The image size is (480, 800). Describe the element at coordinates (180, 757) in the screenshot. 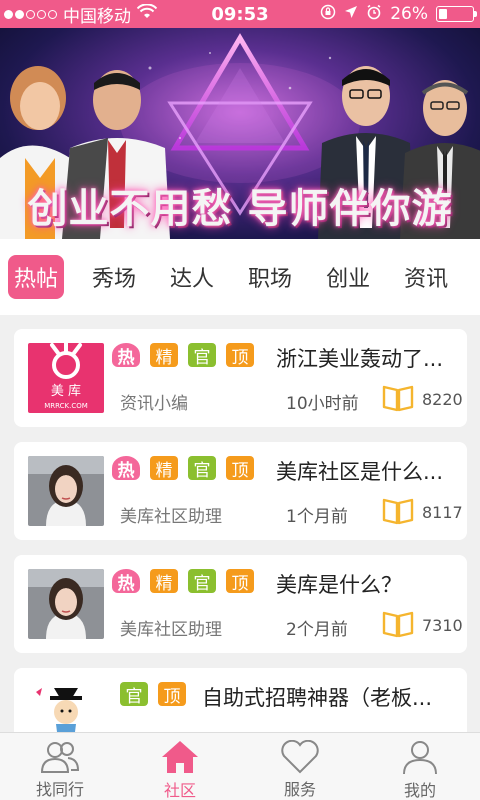

I see `home-icon` at that location.